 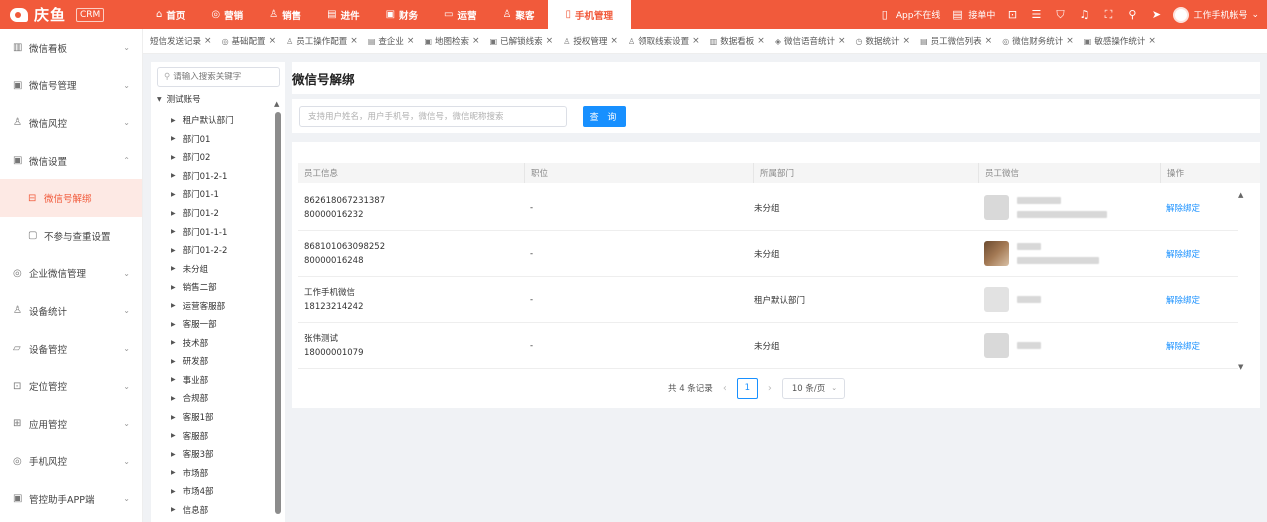 What do you see at coordinates (202, 268) in the screenshot?
I see `tree-node: ▶ 未分组` at bounding box center [202, 268].